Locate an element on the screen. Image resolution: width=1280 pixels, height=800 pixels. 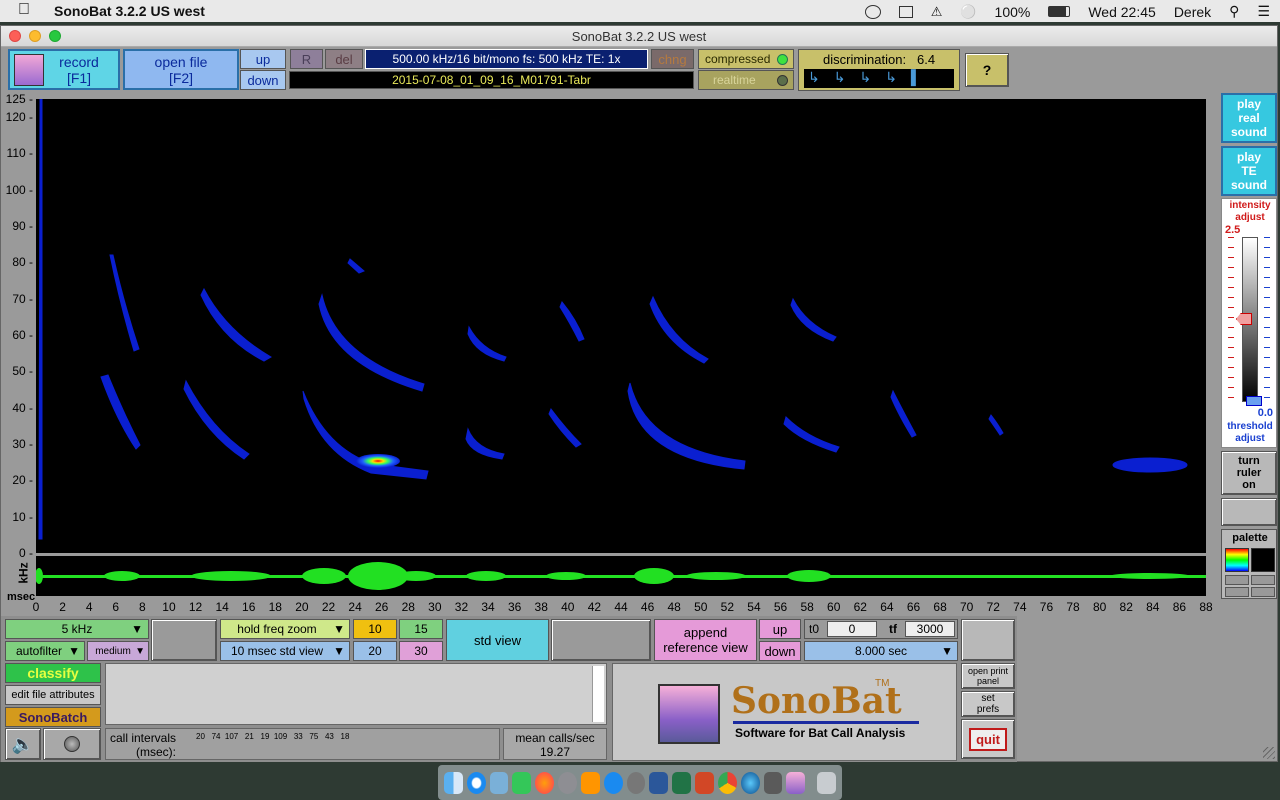
play-real-sound-button: play real sound is located at coordinates (1249, 118).